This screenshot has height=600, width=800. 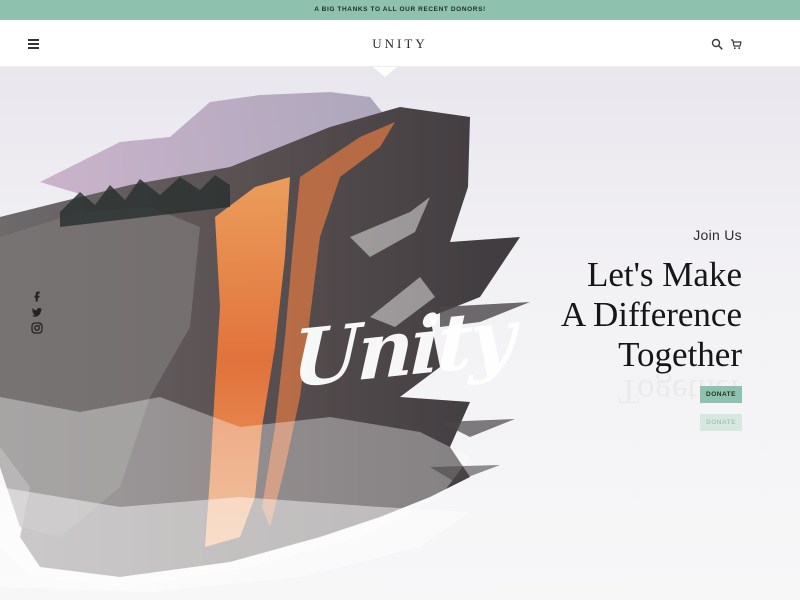 I want to click on announcement-bar: A BIG THANKS TO ALL OUR RECENT DONORS!, so click(x=400, y=10).